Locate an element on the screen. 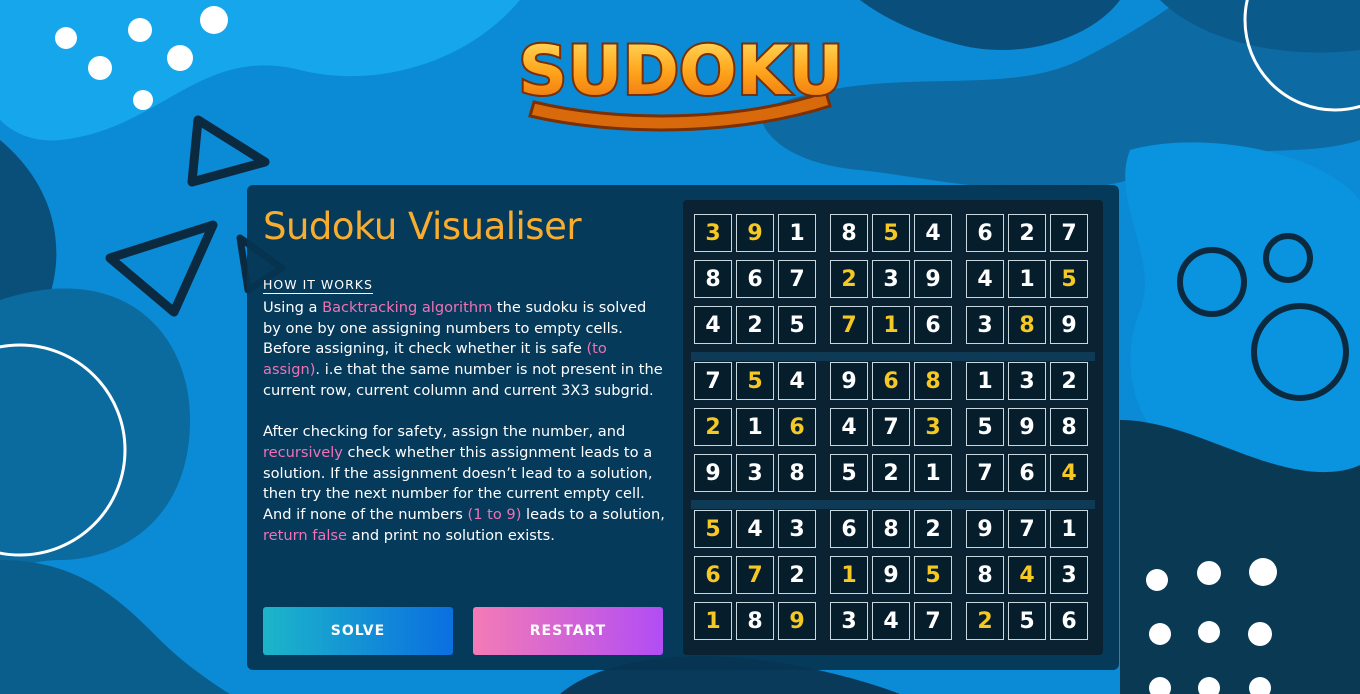  highlight-range: (1 to 9) is located at coordinates (494, 515).